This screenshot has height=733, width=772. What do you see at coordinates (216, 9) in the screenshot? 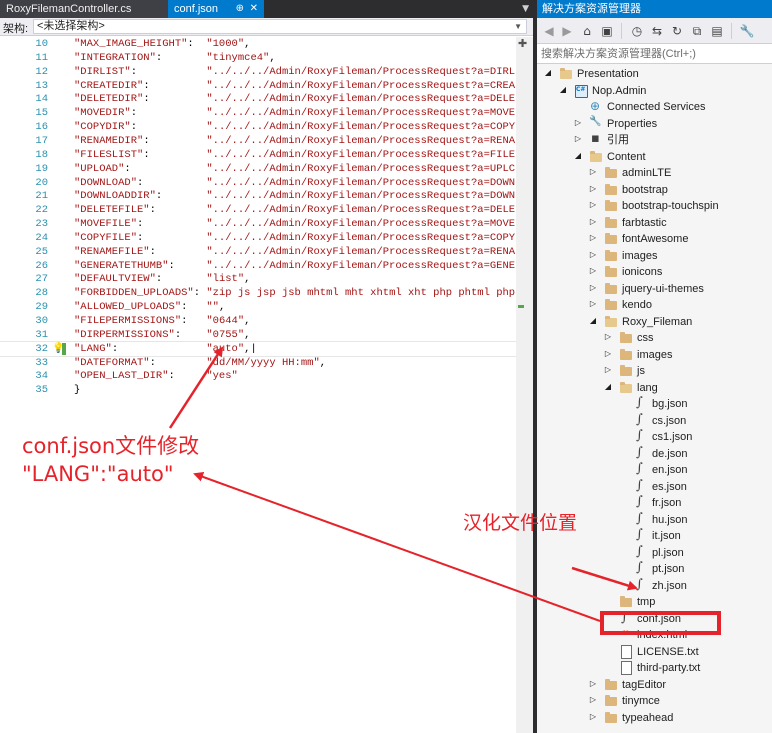
I see `tab-conf-json: conf.json ⊕ ✕` at bounding box center [216, 9].